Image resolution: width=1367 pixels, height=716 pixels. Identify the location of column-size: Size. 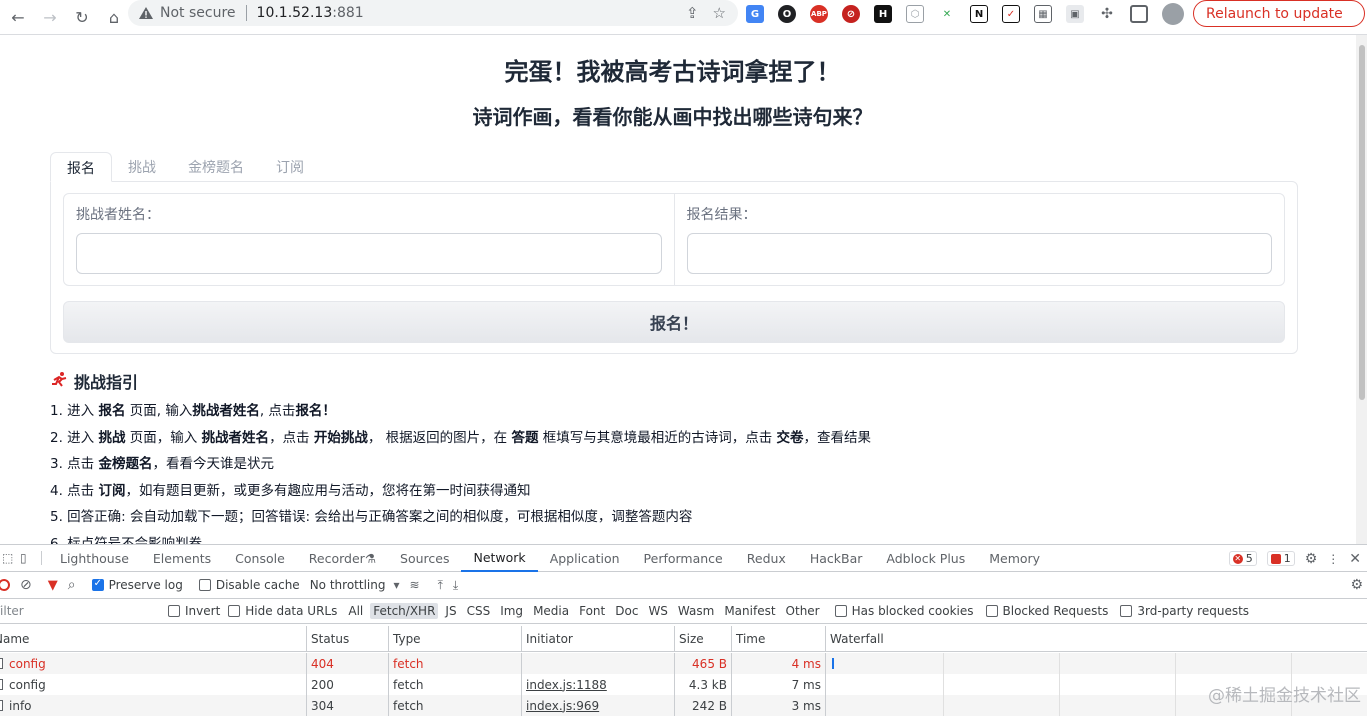
(702, 638).